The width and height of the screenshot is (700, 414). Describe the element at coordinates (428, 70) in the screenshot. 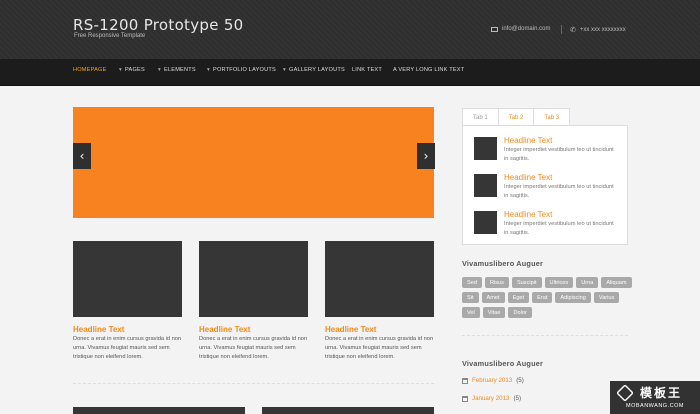

I see `nav-item-long-link-text: A VERY LONG LINK TEXT` at that location.